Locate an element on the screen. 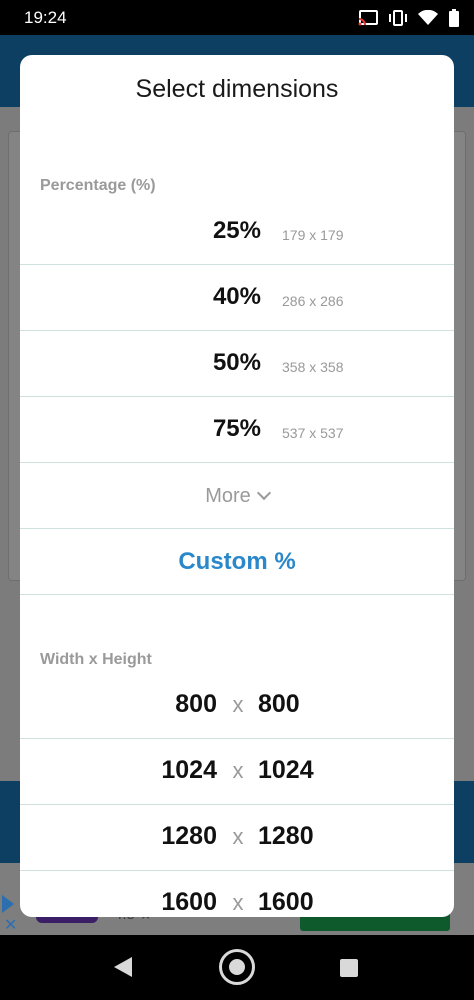  size-height: 1600 is located at coordinates (286, 902).